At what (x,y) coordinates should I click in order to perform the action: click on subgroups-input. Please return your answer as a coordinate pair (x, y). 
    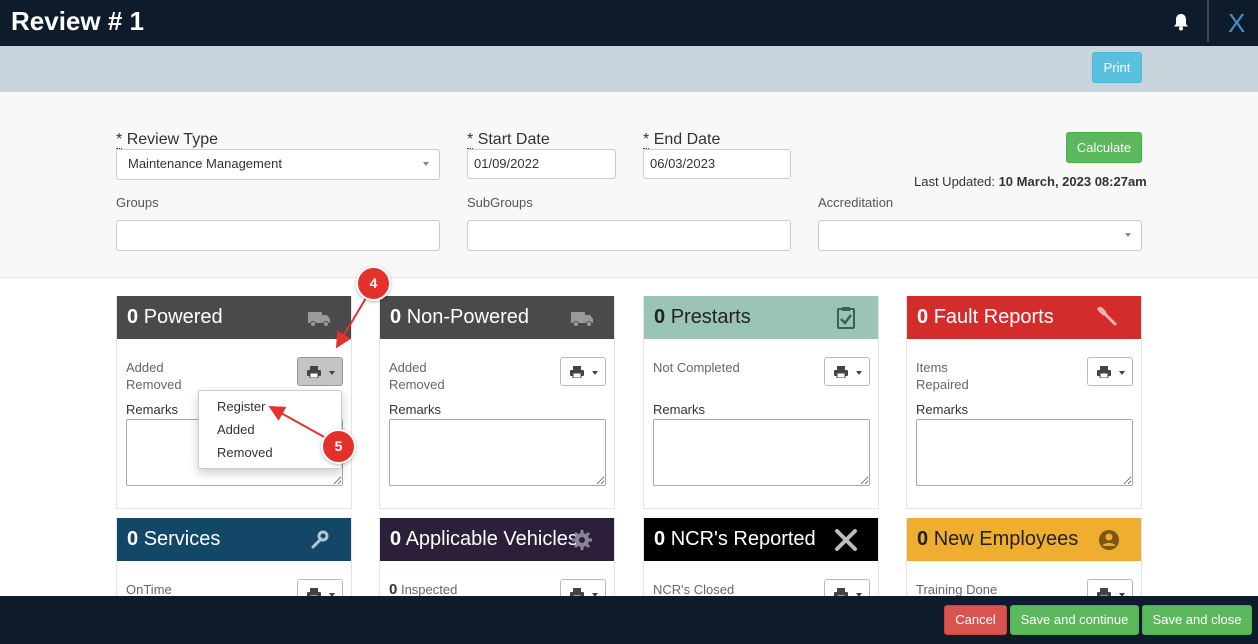
    Looking at the image, I should click on (629, 235).